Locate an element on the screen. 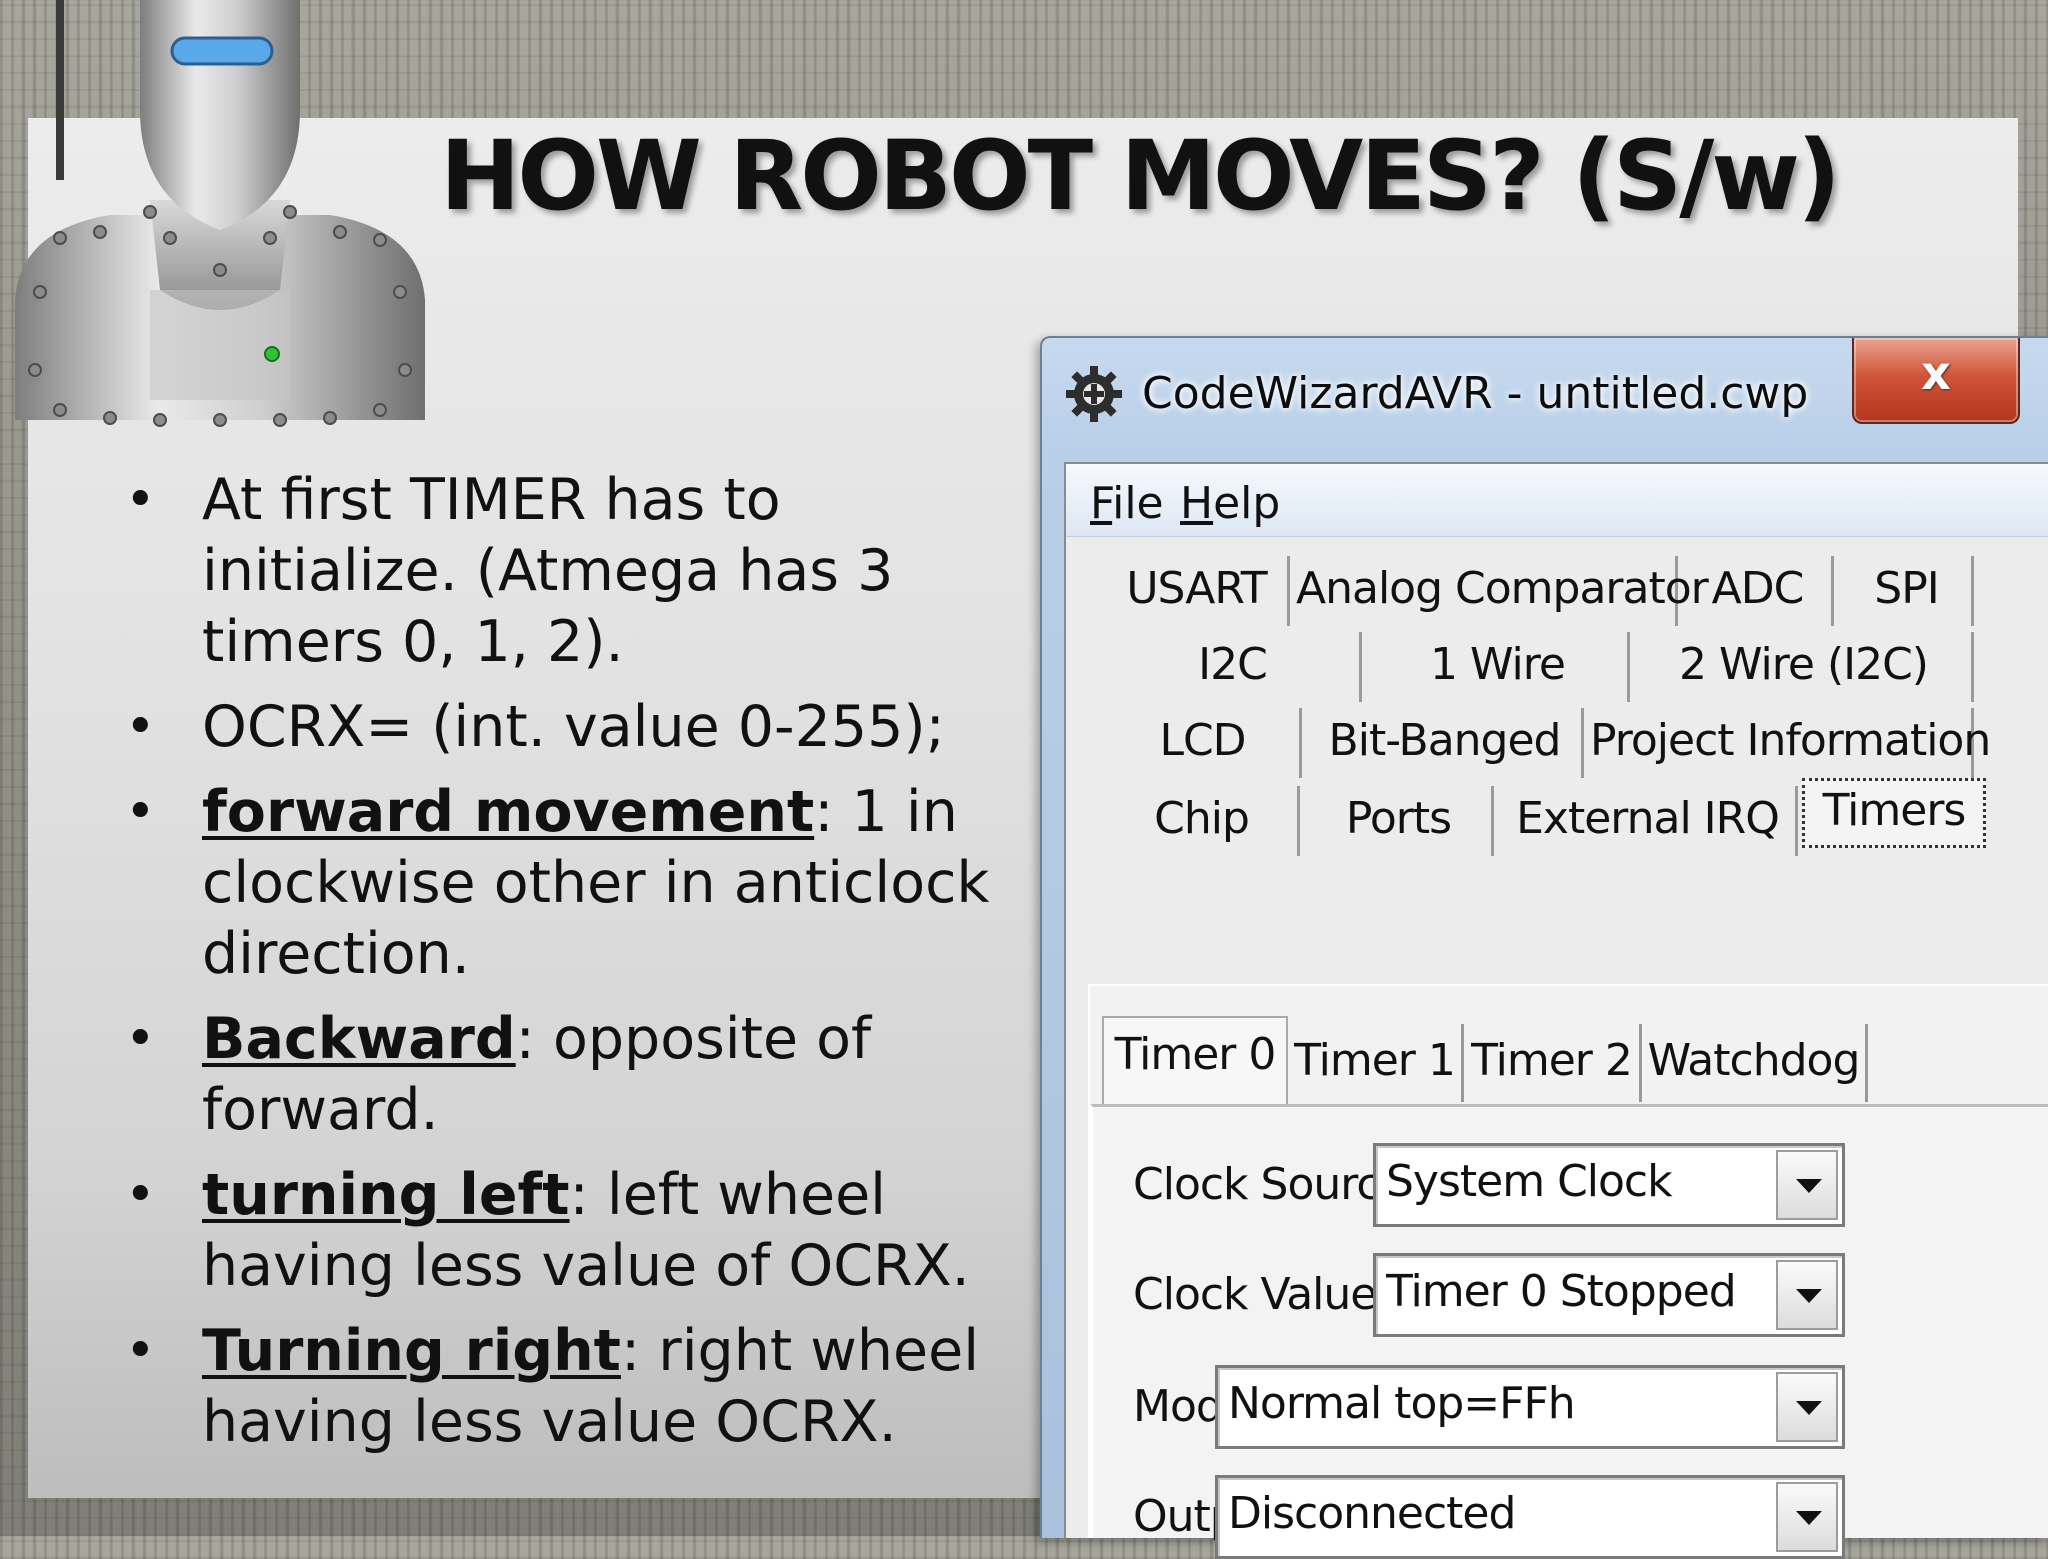 The image size is (2048, 1559). bullet-item: • OCRX= (int. value 0-255); is located at coordinates (570, 727).